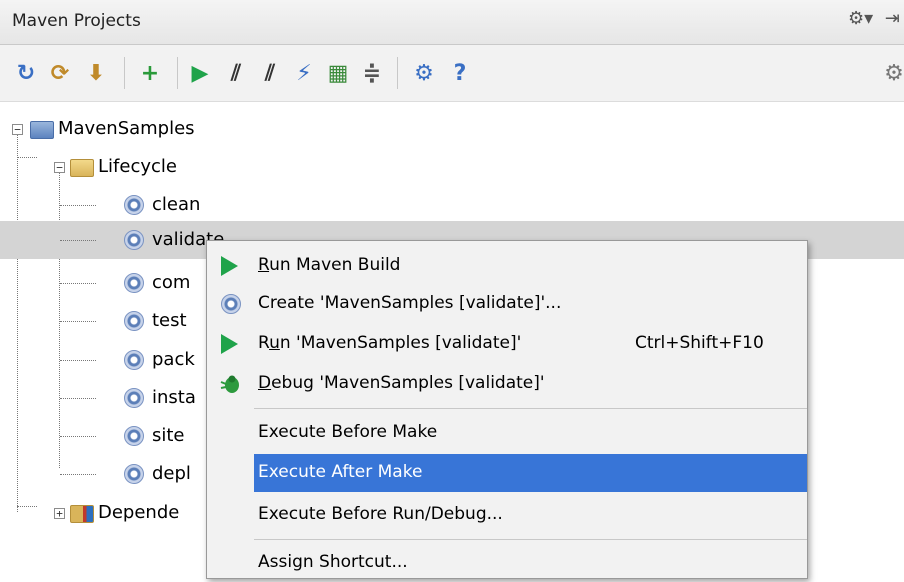  I want to click on tree-node-root: − MavenSamples, so click(452, 129).